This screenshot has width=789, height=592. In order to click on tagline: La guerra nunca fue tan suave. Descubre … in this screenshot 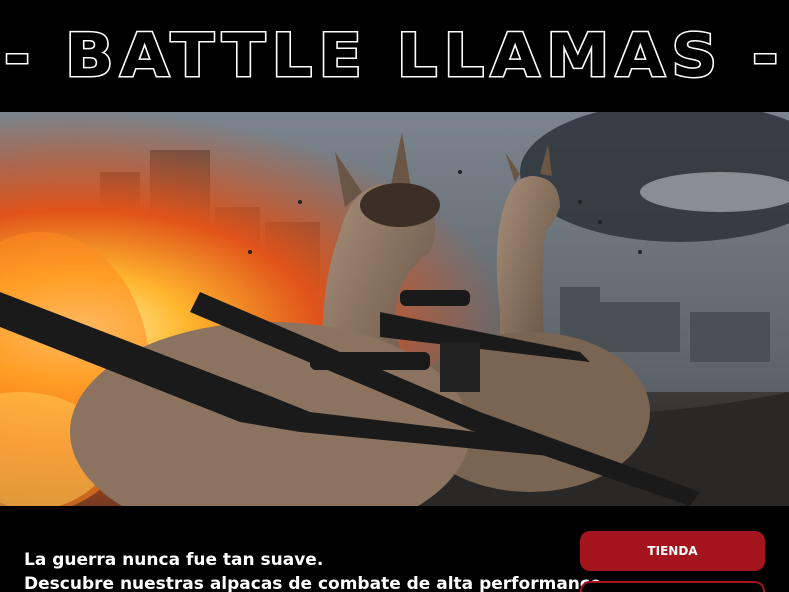, I will do `click(313, 570)`.